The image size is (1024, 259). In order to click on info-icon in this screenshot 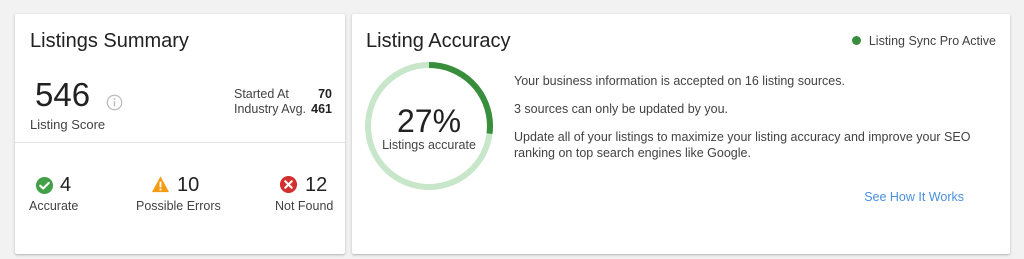, I will do `click(114, 102)`.